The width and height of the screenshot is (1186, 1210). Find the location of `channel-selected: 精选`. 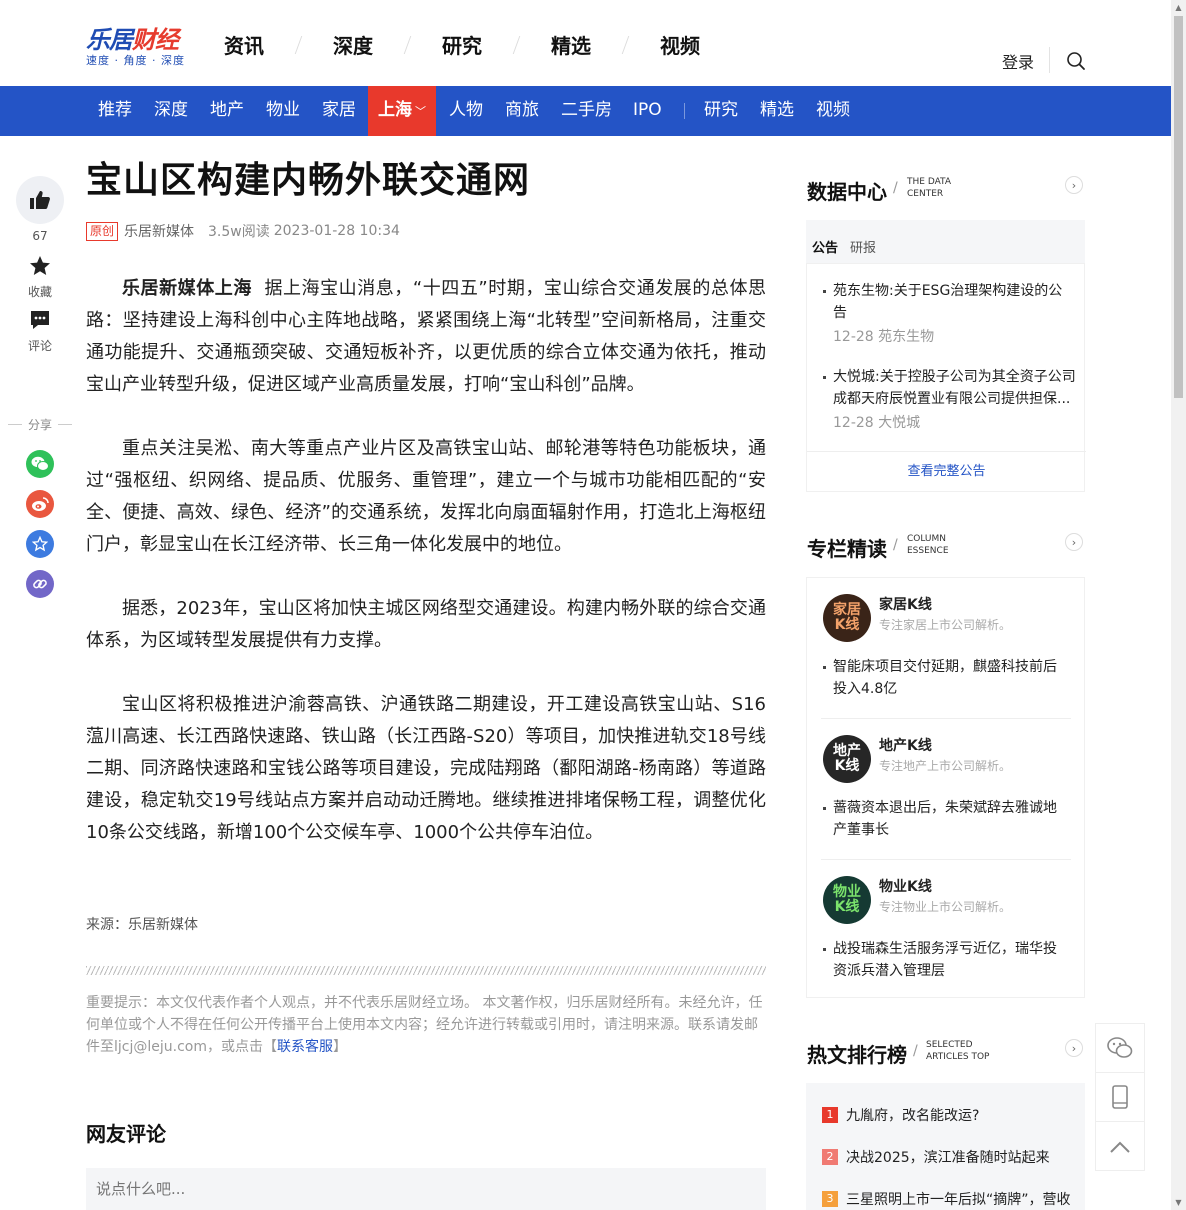

channel-selected: 精选 is located at coordinates (777, 111).